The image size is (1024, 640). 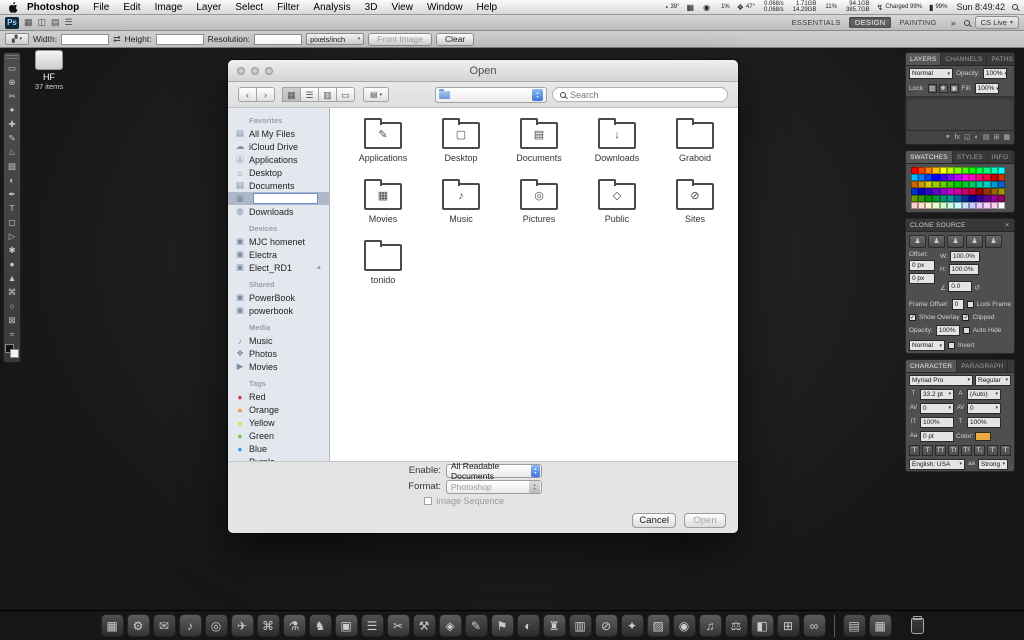 I want to click on dock-app-icon: ♫, so click(x=710, y=625).